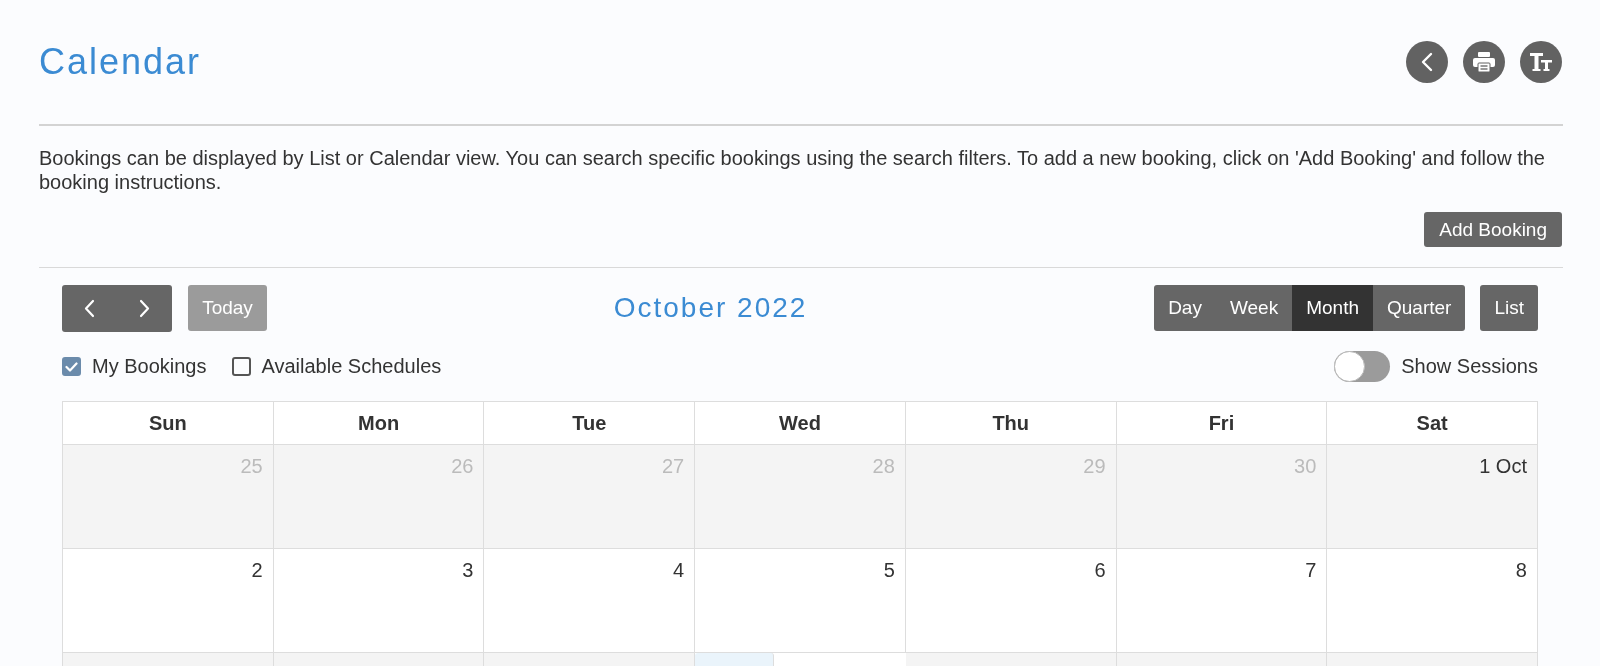 The width and height of the screenshot is (1600, 666). What do you see at coordinates (889, 570) in the screenshot?
I see `day-number: 5` at bounding box center [889, 570].